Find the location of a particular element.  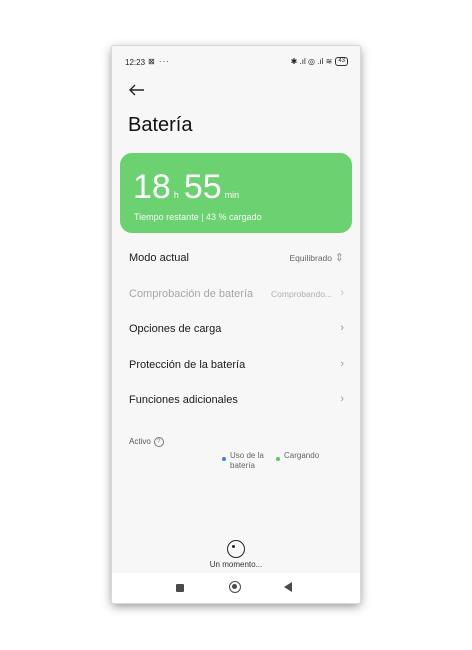

battery-check-row: Comprobación de batería Comprobando... › is located at coordinates (236, 295).